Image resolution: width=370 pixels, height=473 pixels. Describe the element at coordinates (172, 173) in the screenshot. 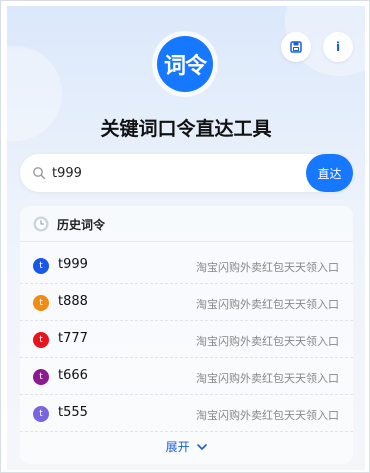

I see `search-input` at that location.